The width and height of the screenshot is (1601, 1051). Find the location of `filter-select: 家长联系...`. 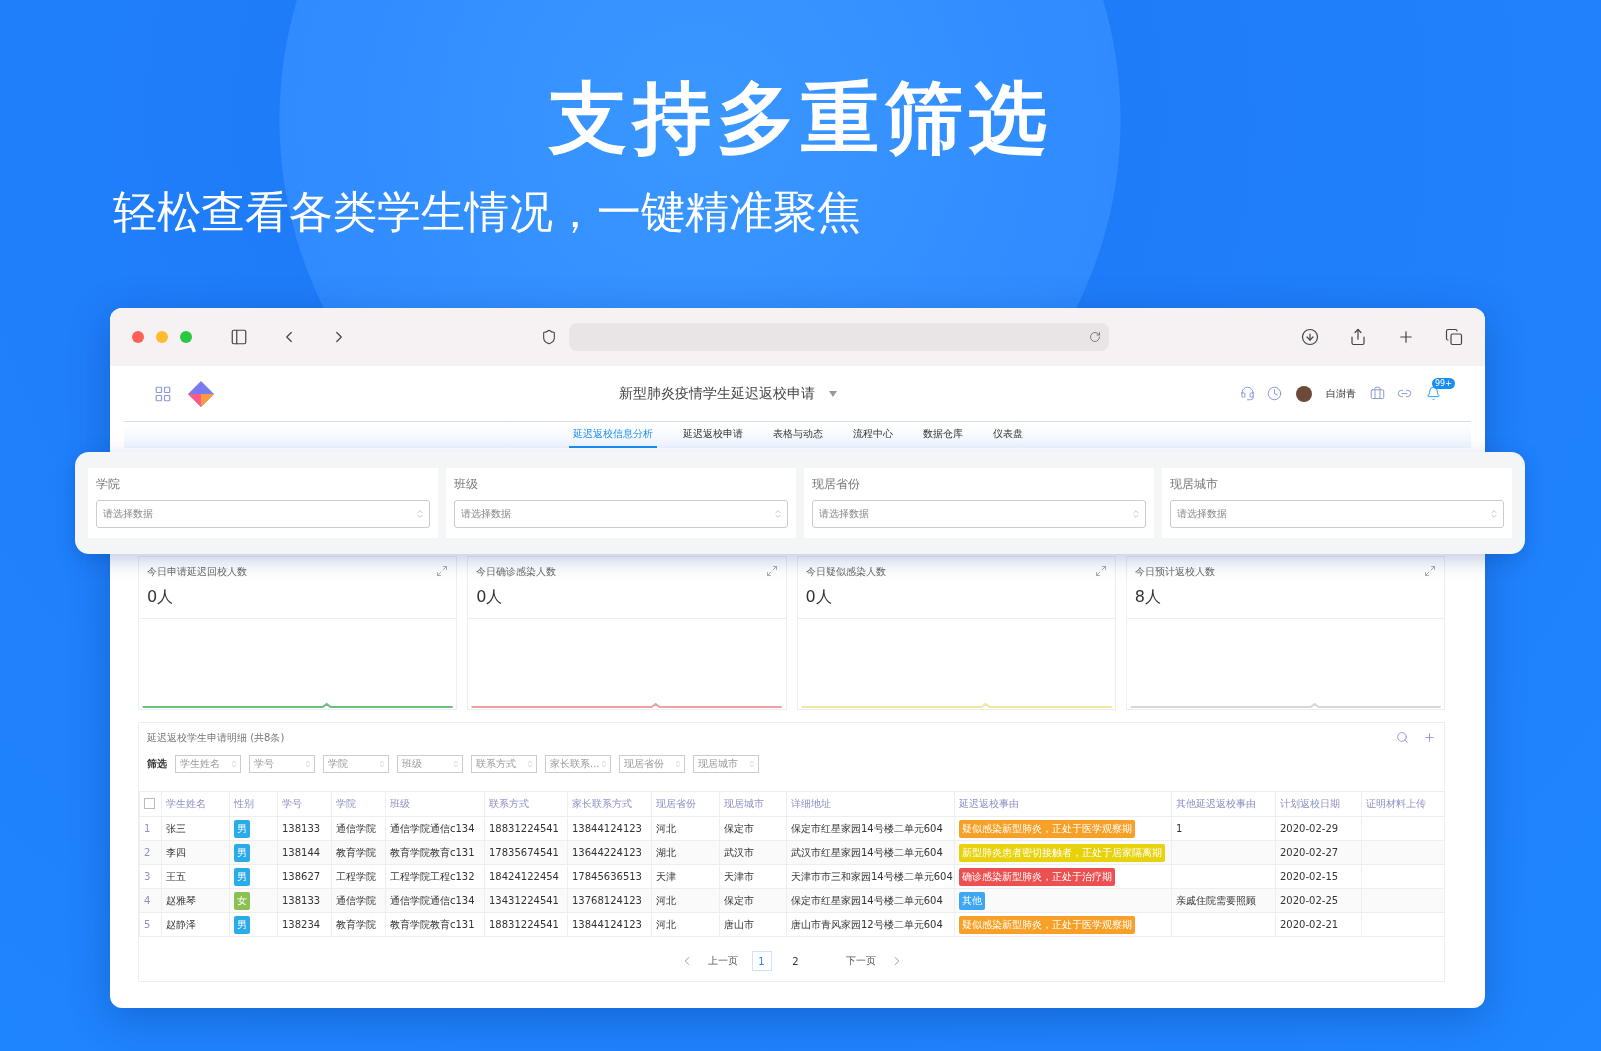

filter-select: 家长联系... is located at coordinates (578, 764).